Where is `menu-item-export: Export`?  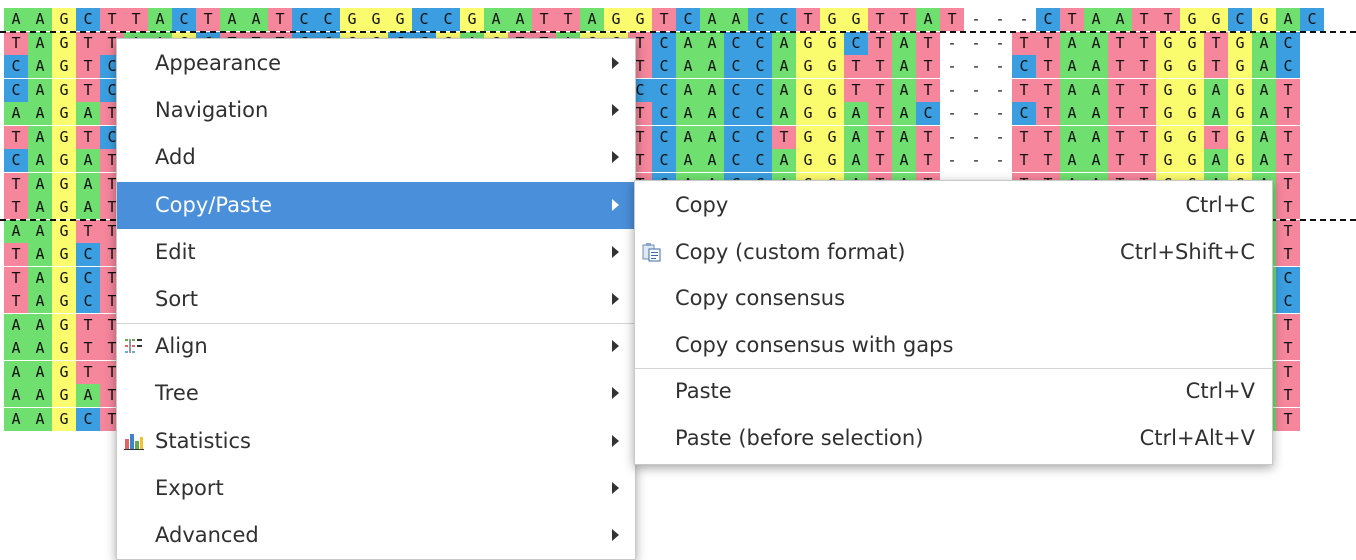 menu-item-export: Export is located at coordinates (376, 488).